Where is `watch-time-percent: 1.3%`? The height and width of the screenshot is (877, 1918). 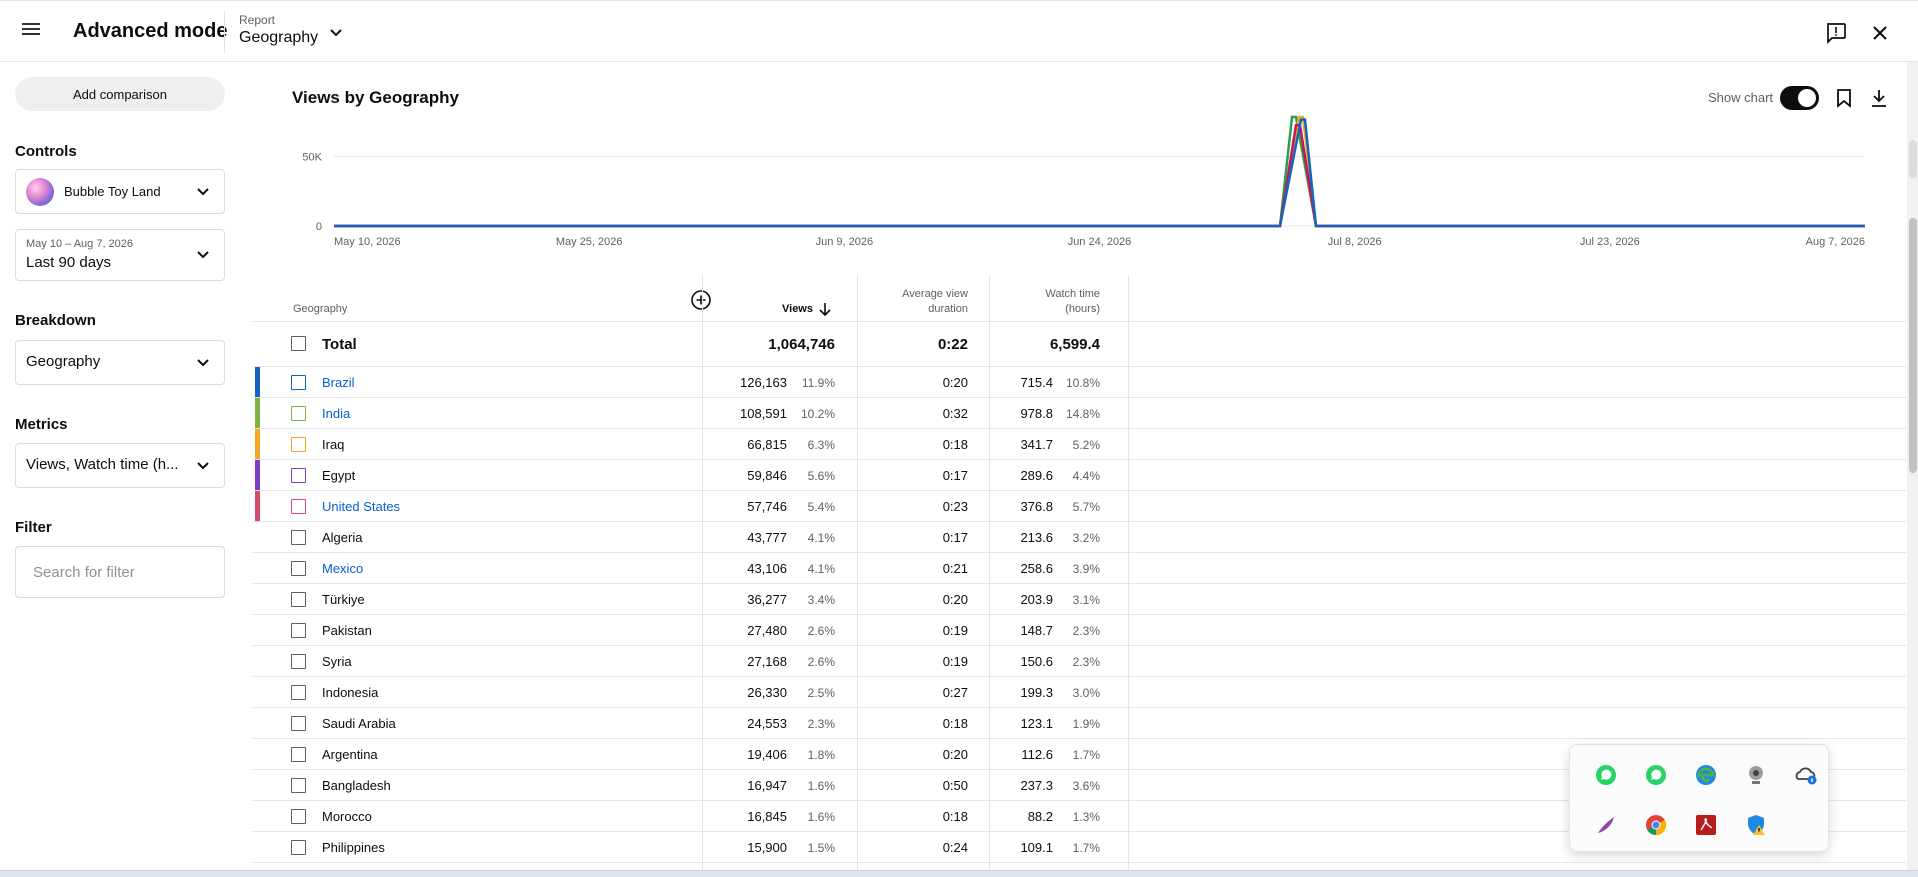
watch-time-percent: 1.3% is located at coordinates (1086, 817).